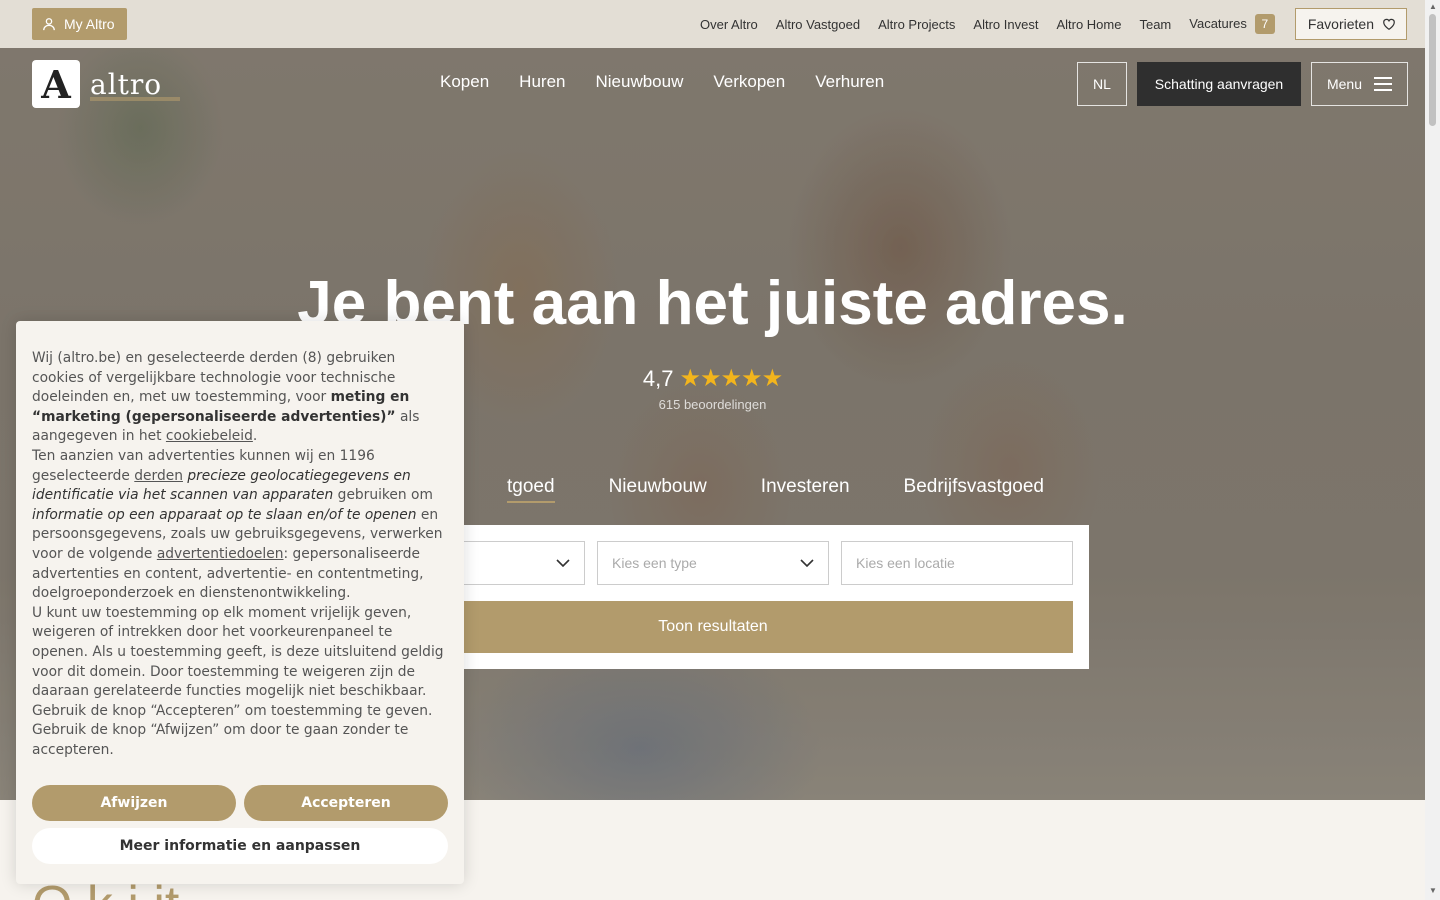 The image size is (1440, 900). Describe the element at coordinates (1088, 24) in the screenshot. I see `link-altro-home: Altro Home` at that location.